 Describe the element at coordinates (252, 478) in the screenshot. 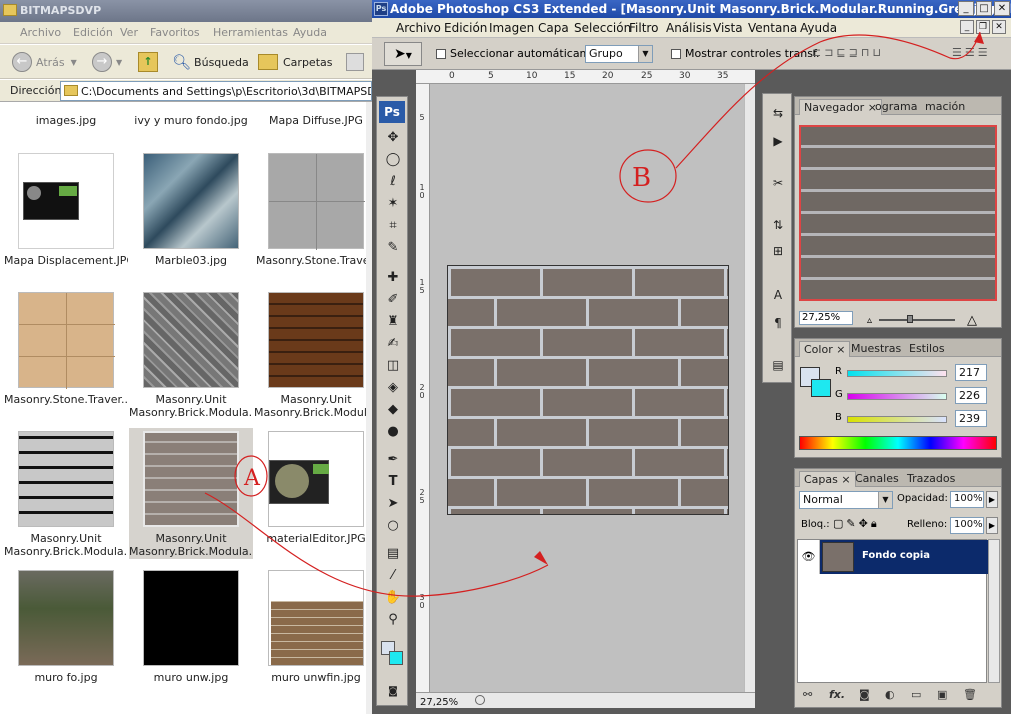

I see `annotation-label-a: A` at that location.